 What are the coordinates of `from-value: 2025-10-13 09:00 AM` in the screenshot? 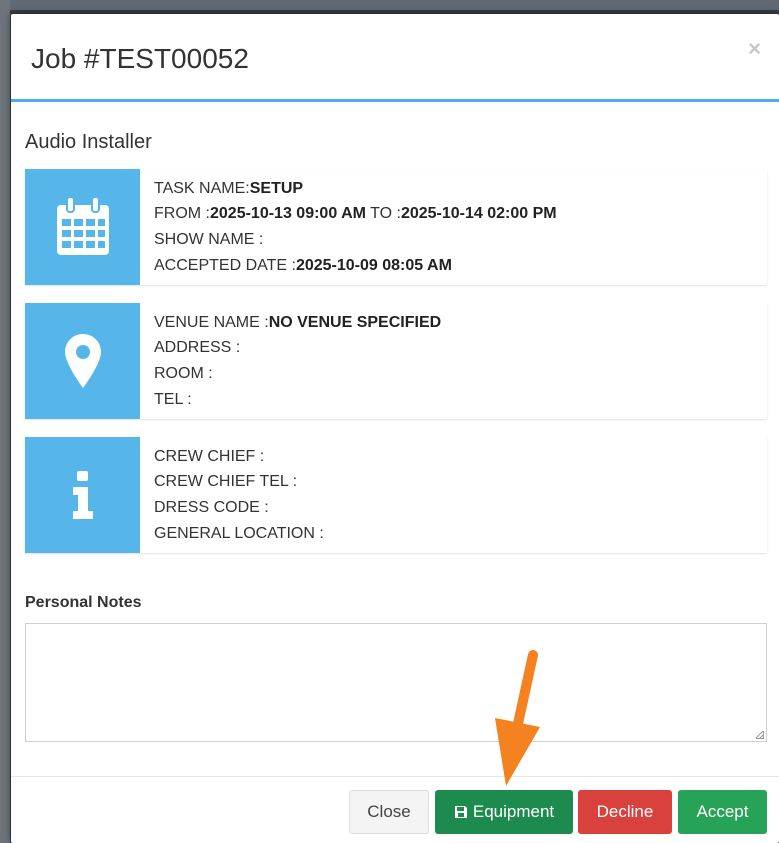 It's located at (288, 214).